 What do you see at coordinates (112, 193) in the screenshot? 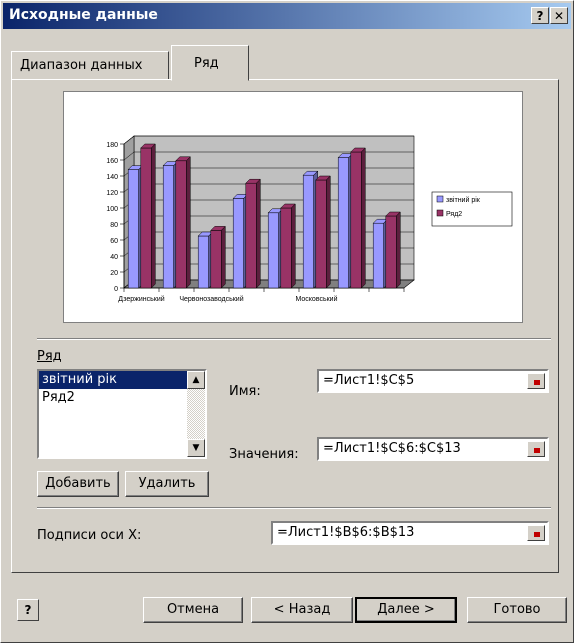
I see `y-tick-label: 120` at bounding box center [112, 193].